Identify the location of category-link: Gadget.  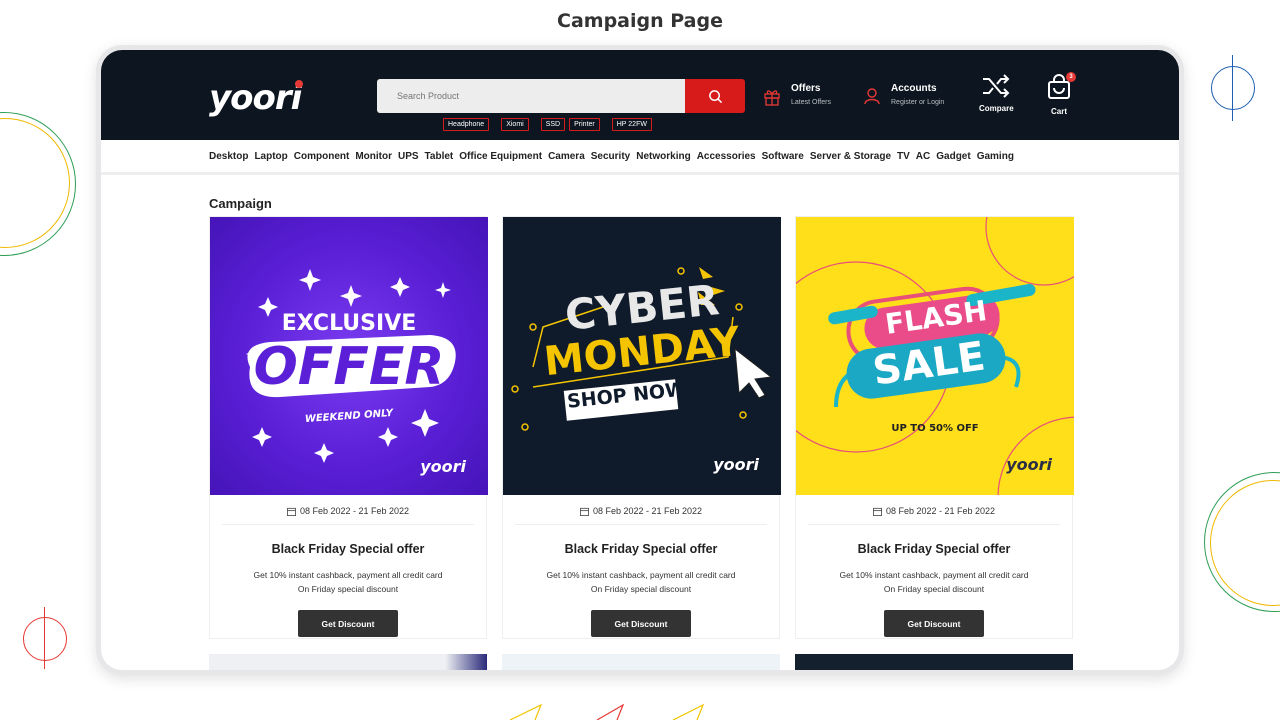
(953, 156).